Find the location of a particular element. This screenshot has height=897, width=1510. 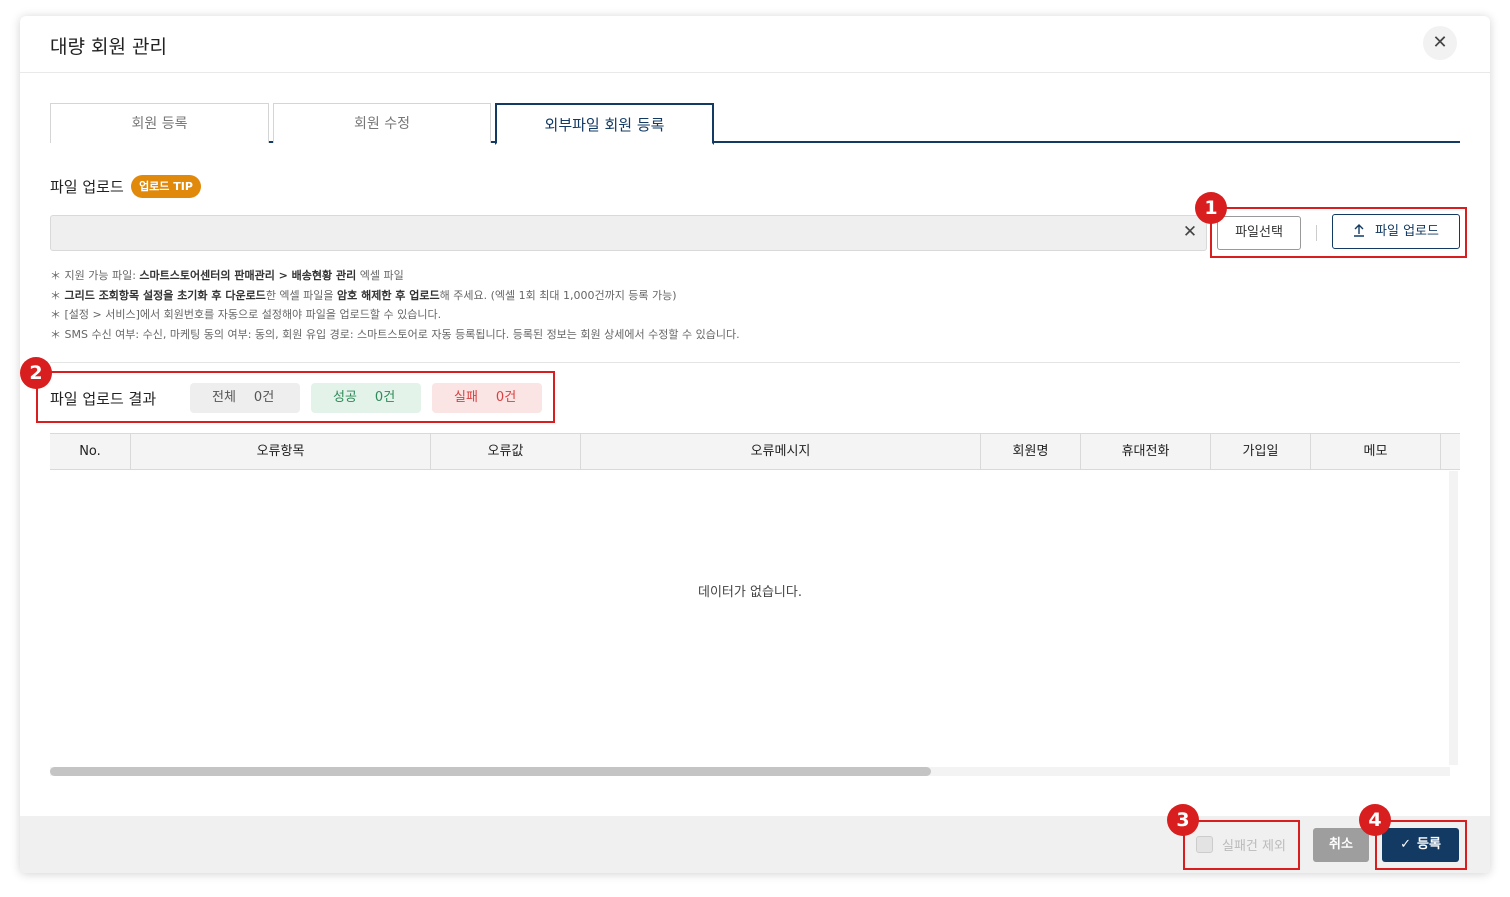

clear-file-icon: ✕ is located at coordinates (1190, 232).